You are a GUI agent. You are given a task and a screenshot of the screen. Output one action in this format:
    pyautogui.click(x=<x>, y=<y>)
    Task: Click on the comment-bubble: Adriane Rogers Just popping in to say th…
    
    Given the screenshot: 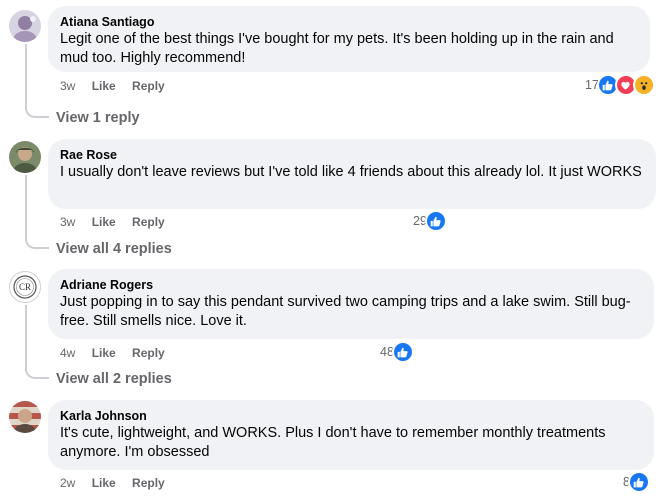 What is the action you would take?
    pyautogui.click(x=351, y=304)
    